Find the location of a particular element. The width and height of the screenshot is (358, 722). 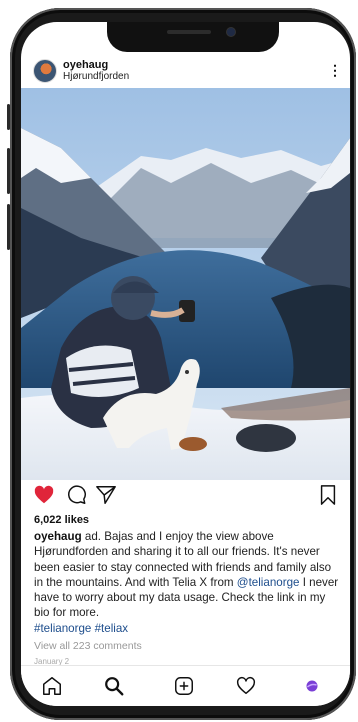

activity-icon is located at coordinates (246, 686).